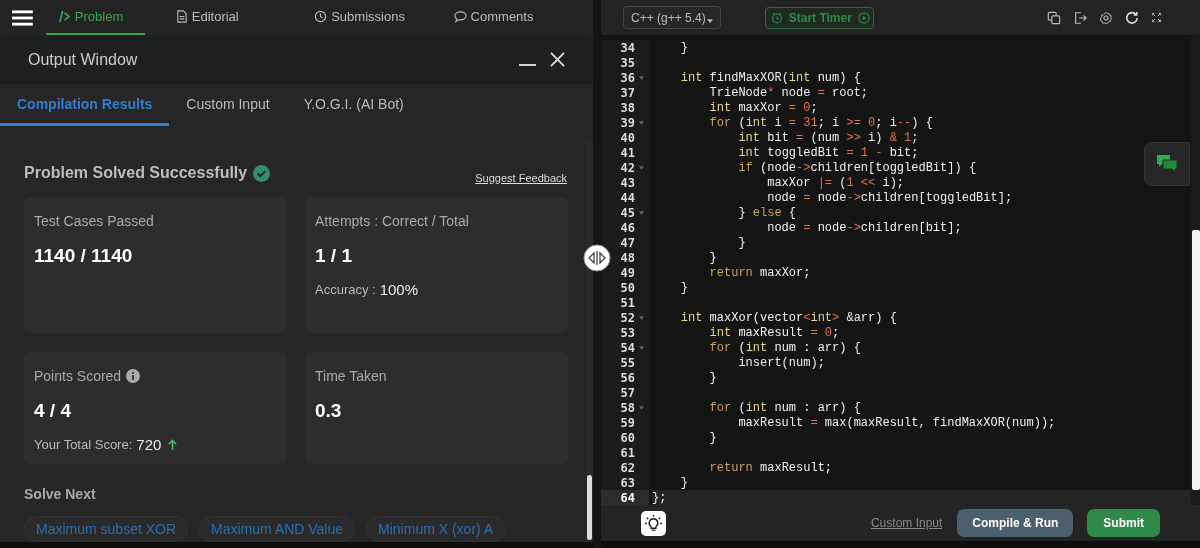 This screenshot has width=1200, height=548. Describe the element at coordinates (329, 411) in the screenshot. I see `card-value: 0.3` at that location.